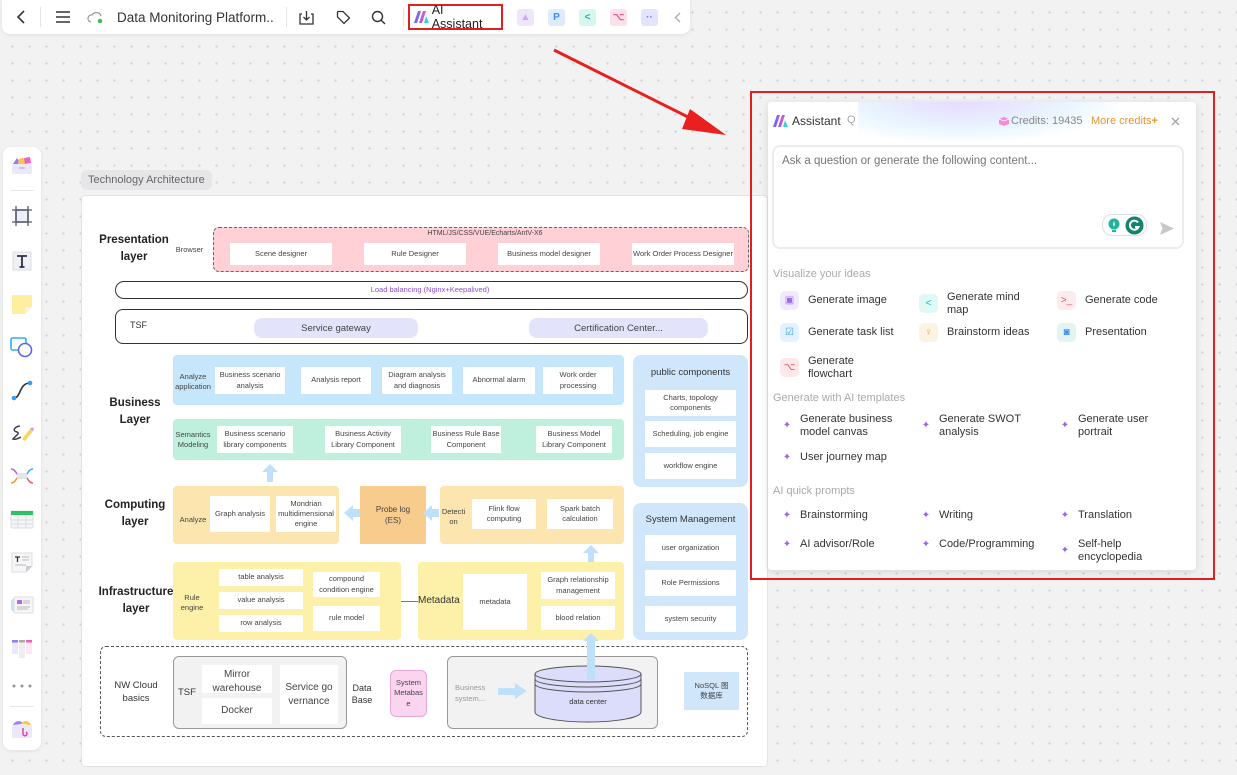  Describe the element at coordinates (690, 548) in the screenshot. I see `user-organization: user organization` at that location.